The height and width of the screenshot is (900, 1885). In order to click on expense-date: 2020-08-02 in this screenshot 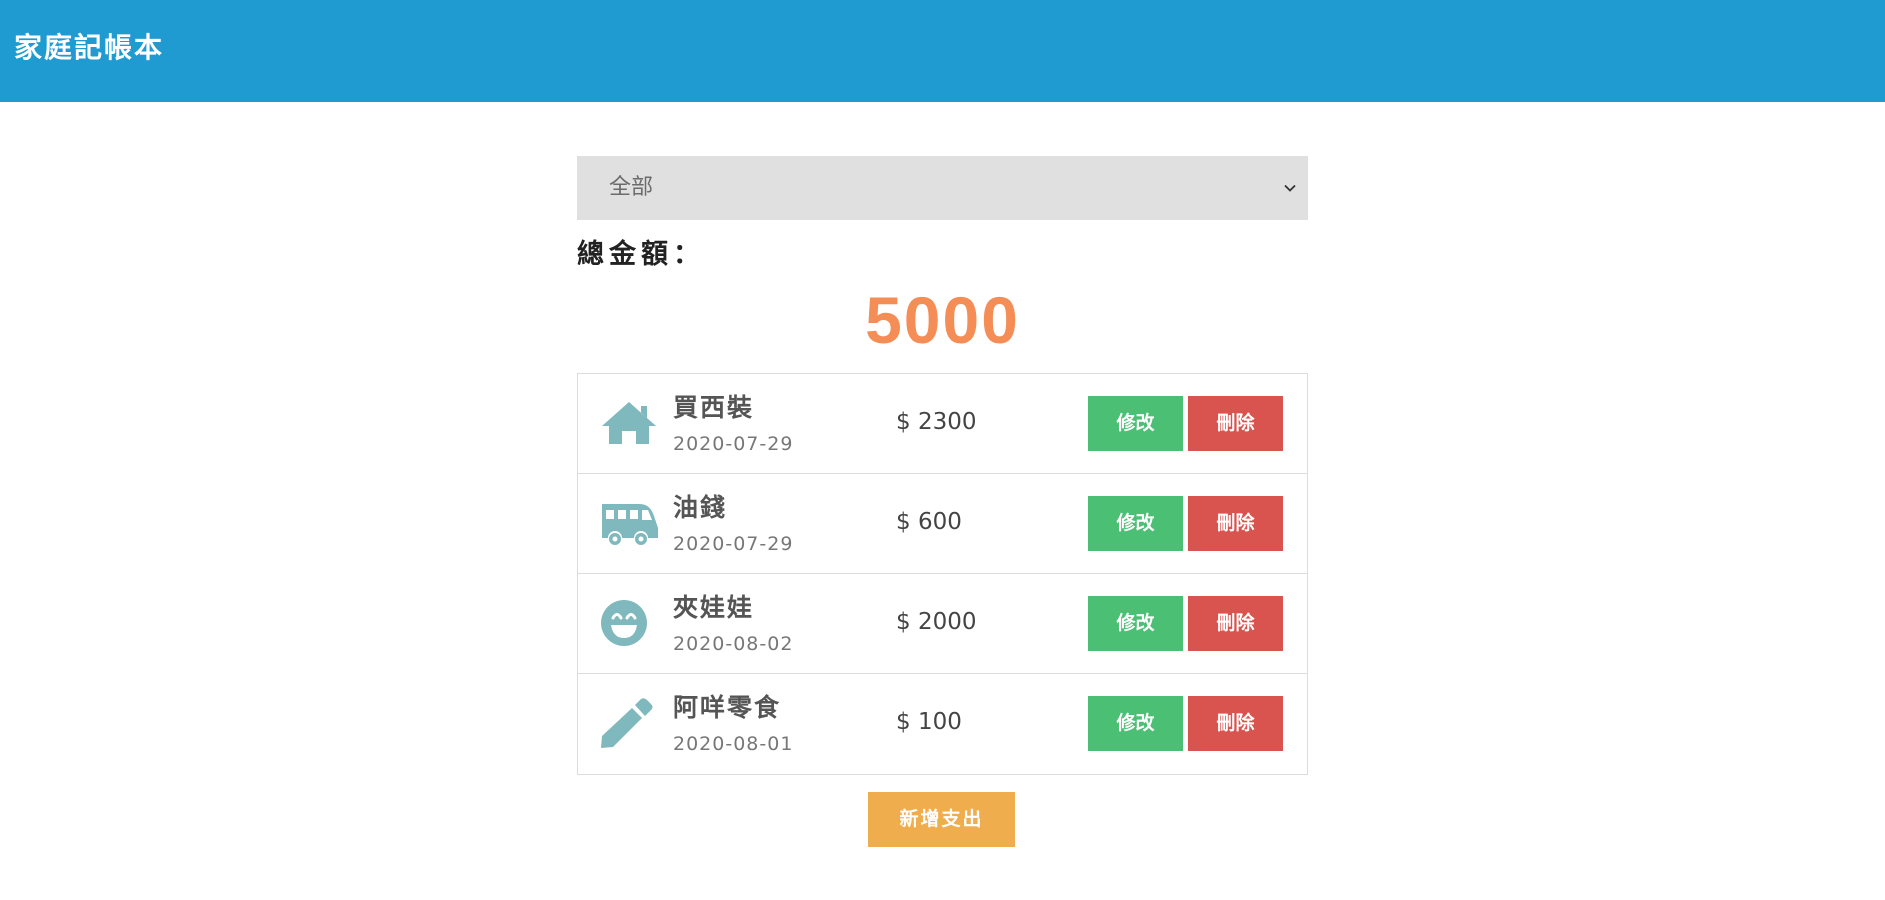, I will do `click(733, 644)`.